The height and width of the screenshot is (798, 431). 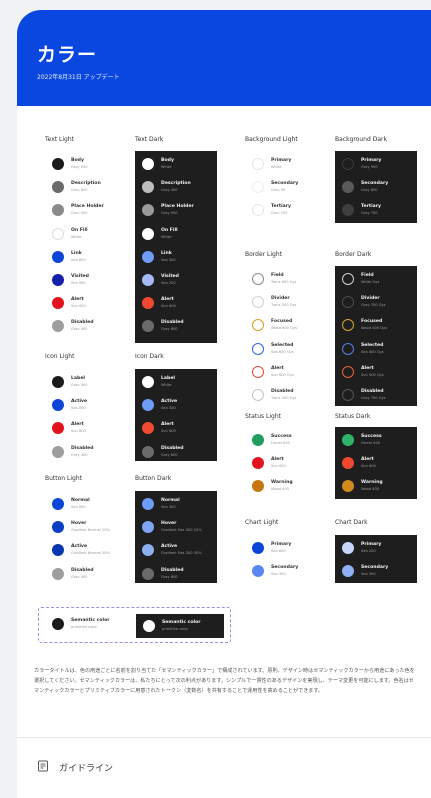 I want to click on swatch-row: Description Gray 600, so click(x=86, y=189).